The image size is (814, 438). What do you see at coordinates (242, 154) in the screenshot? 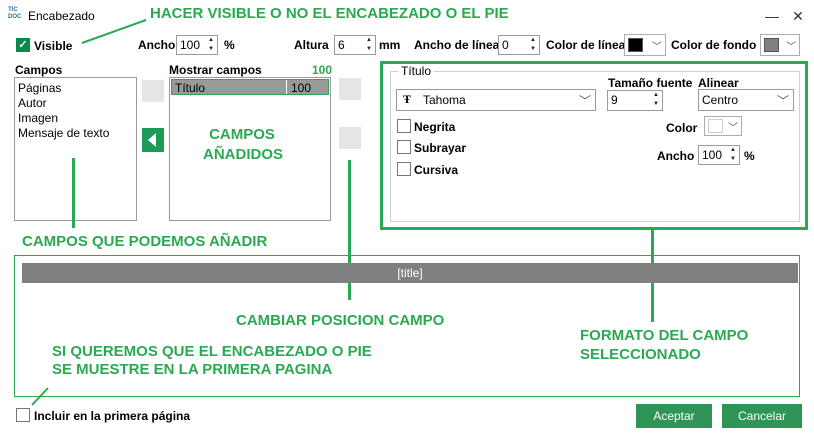
I see `annotation-campos-anadidos-2: AÑADIDOS` at bounding box center [242, 154].